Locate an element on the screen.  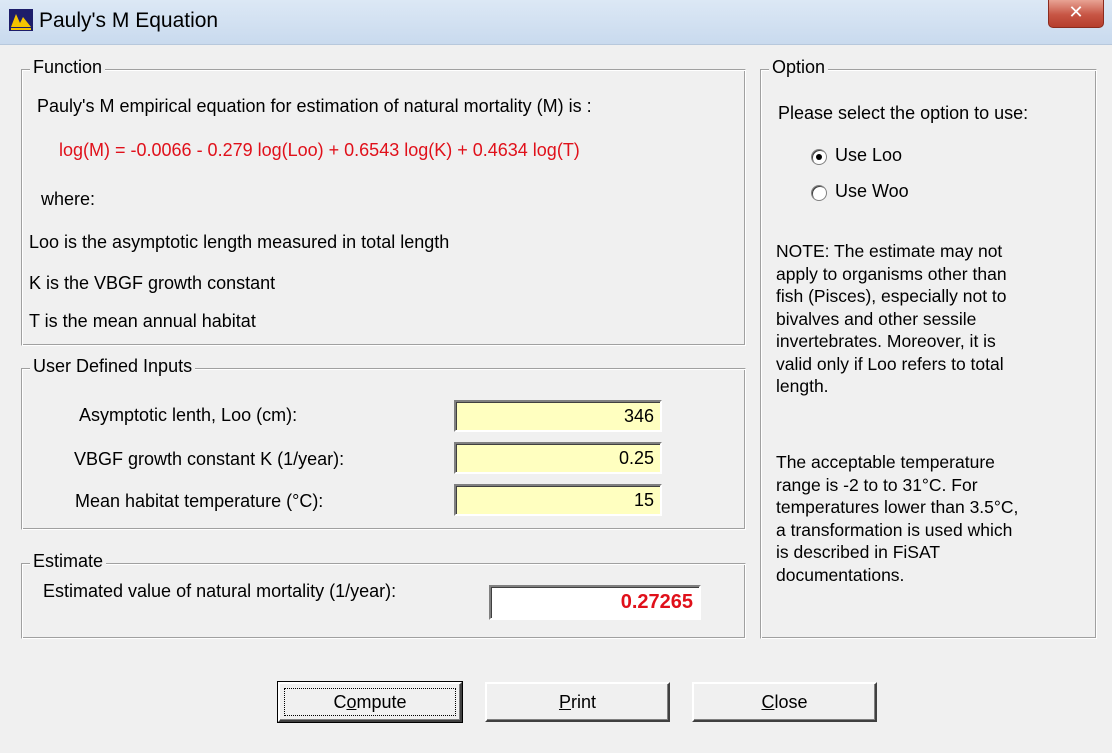
estimate-legend: Estimate is located at coordinates (68, 561).